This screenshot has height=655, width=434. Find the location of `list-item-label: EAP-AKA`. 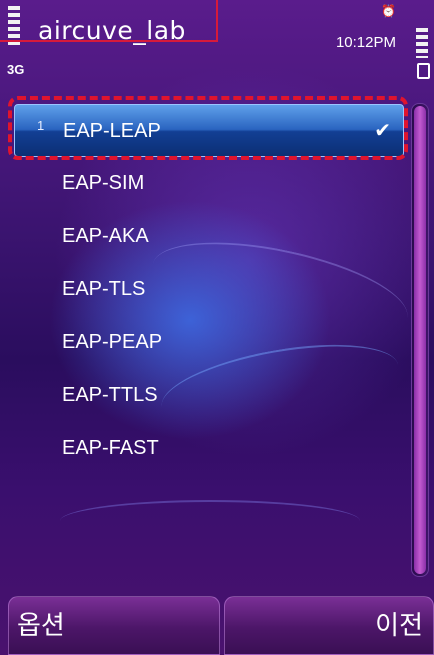

list-item-label: EAP-AKA is located at coordinates (105, 236).